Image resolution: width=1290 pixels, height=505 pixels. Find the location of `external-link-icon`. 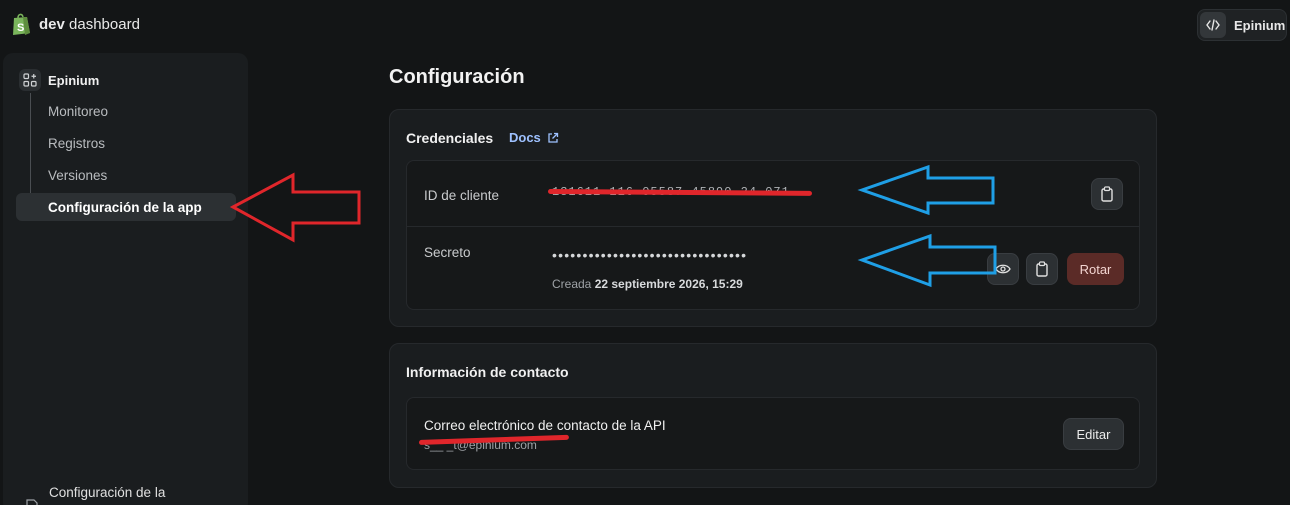

external-link-icon is located at coordinates (553, 137).